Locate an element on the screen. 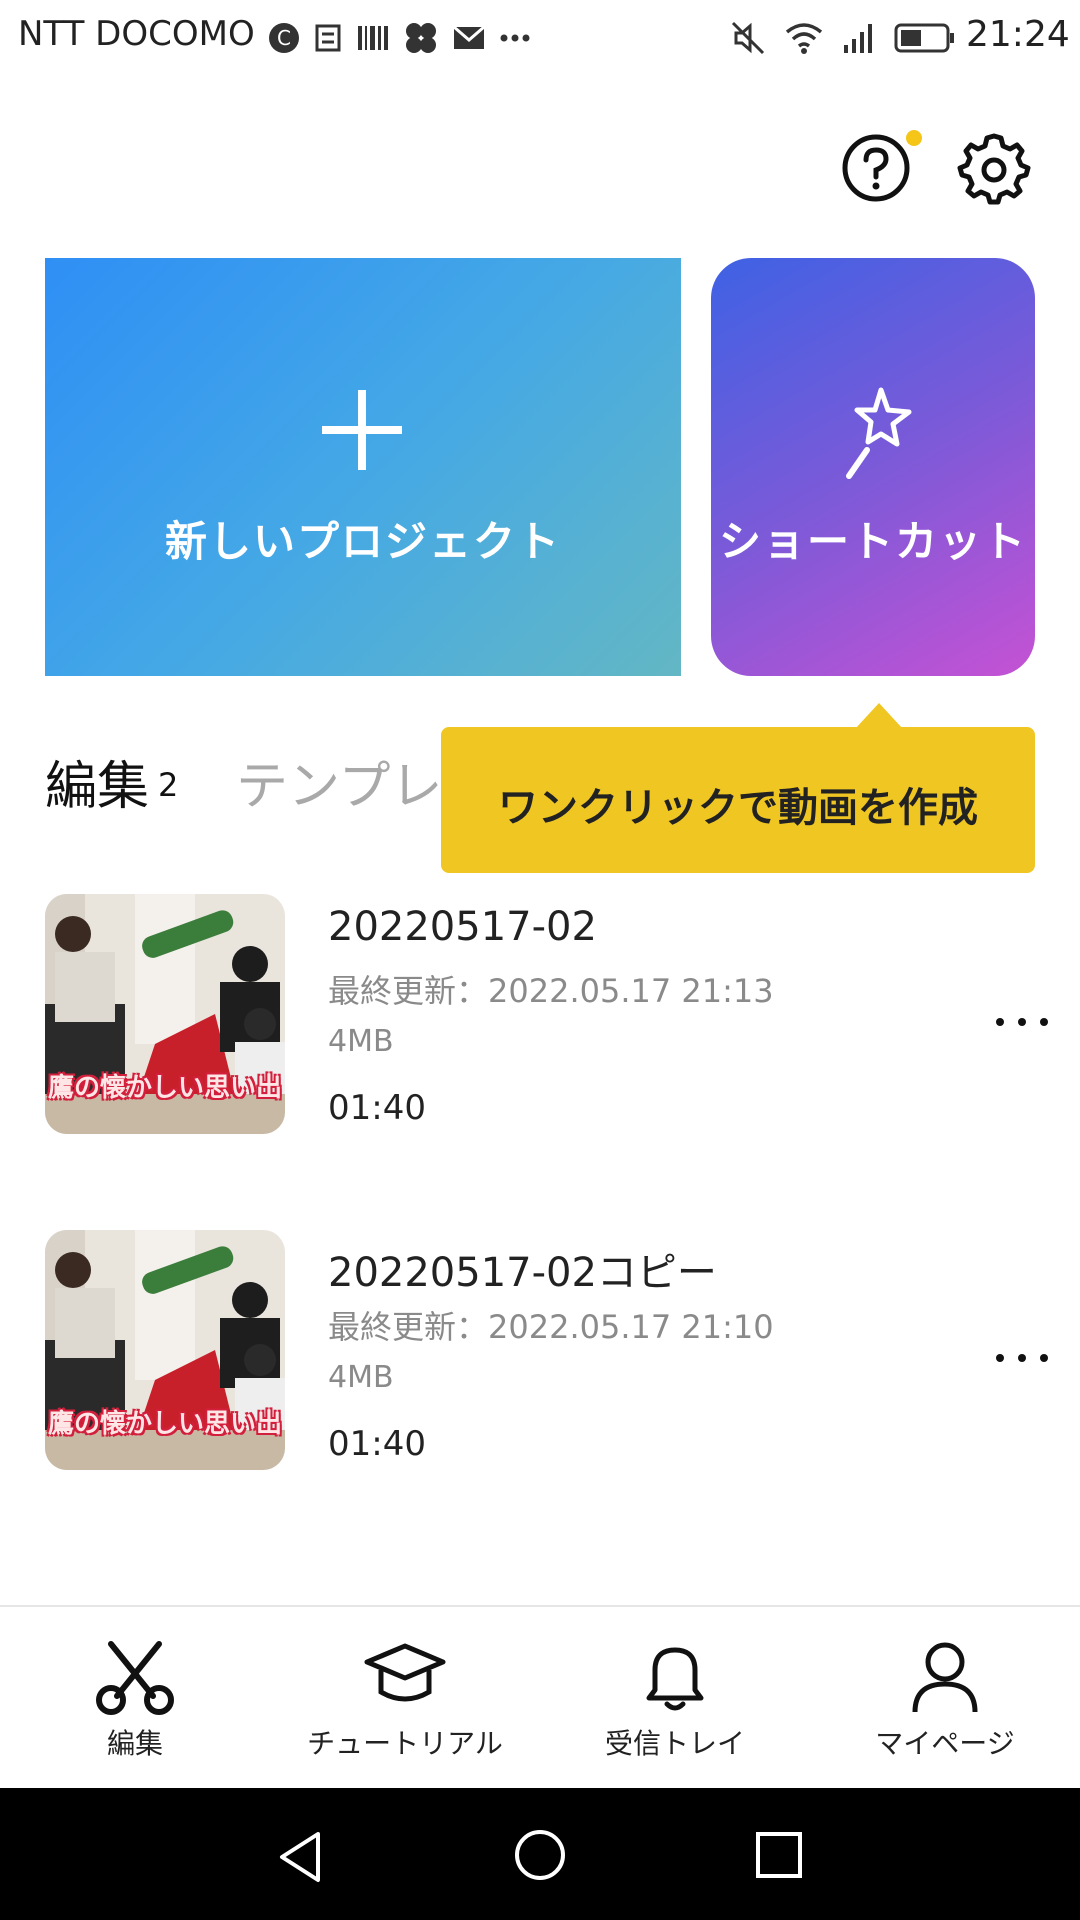 The image size is (1080, 1920). signal-icon is located at coordinates (858, 38).